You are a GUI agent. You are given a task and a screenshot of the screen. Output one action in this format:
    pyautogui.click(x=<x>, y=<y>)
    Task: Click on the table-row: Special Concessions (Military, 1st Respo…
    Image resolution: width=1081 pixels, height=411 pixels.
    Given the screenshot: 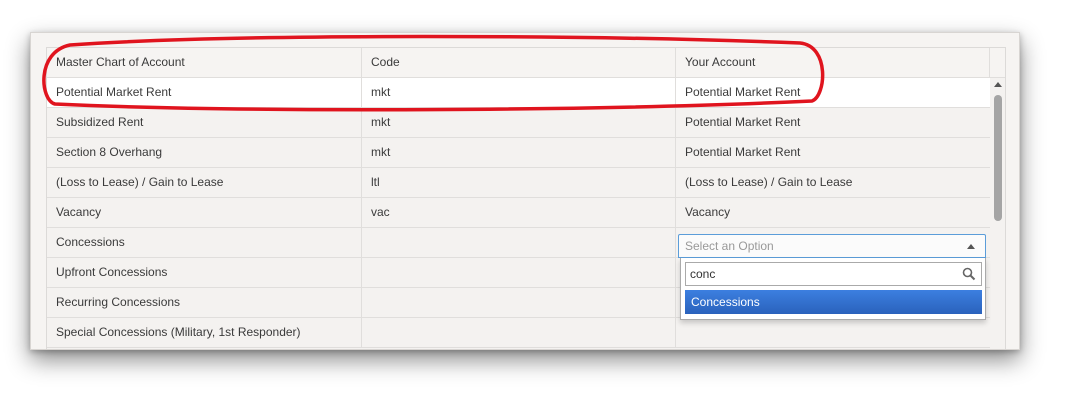 What is the action you would take?
    pyautogui.click(x=518, y=333)
    